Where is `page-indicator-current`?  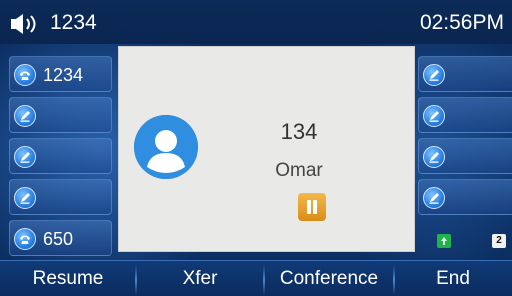 page-indicator-current is located at coordinates (444, 241).